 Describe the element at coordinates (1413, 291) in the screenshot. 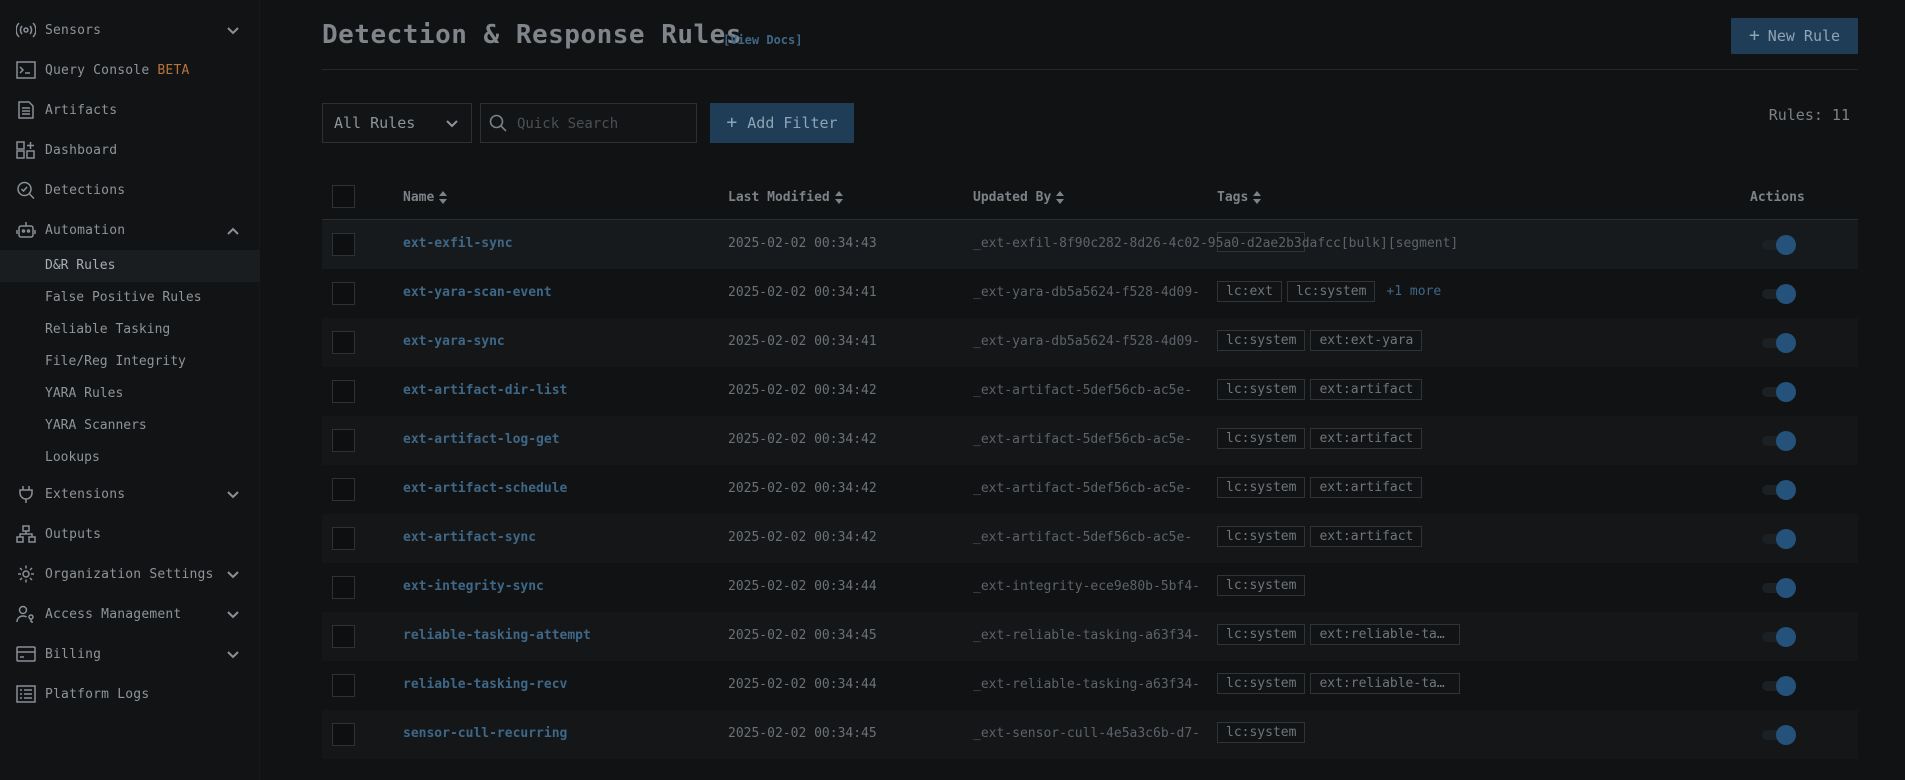

I see `more-tags-link: +1 more` at that location.